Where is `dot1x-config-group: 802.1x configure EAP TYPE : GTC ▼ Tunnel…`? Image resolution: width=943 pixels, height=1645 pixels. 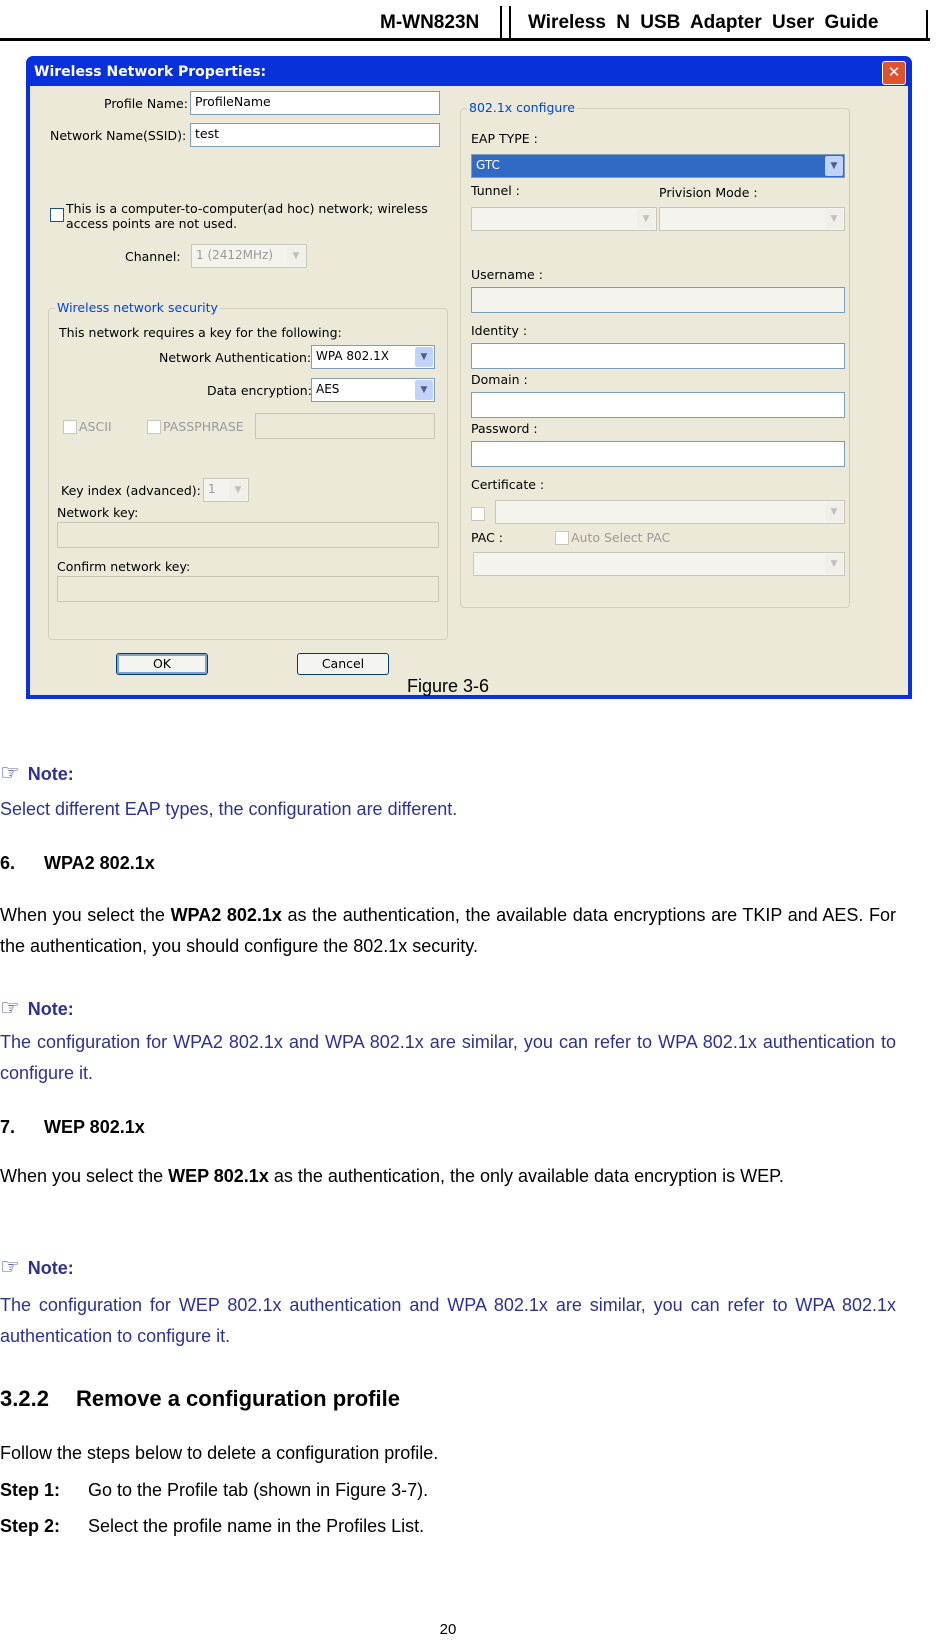
dot1x-config-group: 802.1x configure EAP TYPE : GTC ▼ Tunnel… is located at coordinates (655, 354).